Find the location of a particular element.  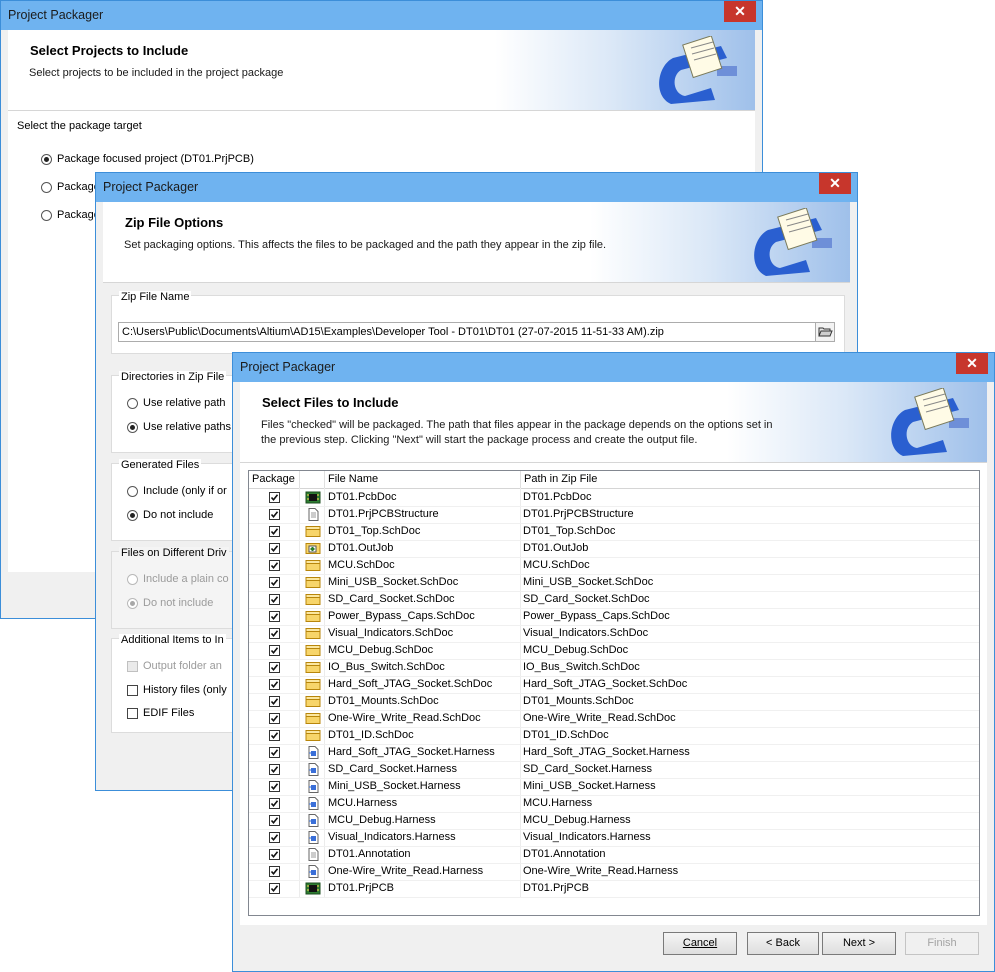

browse-button is located at coordinates (825, 332).